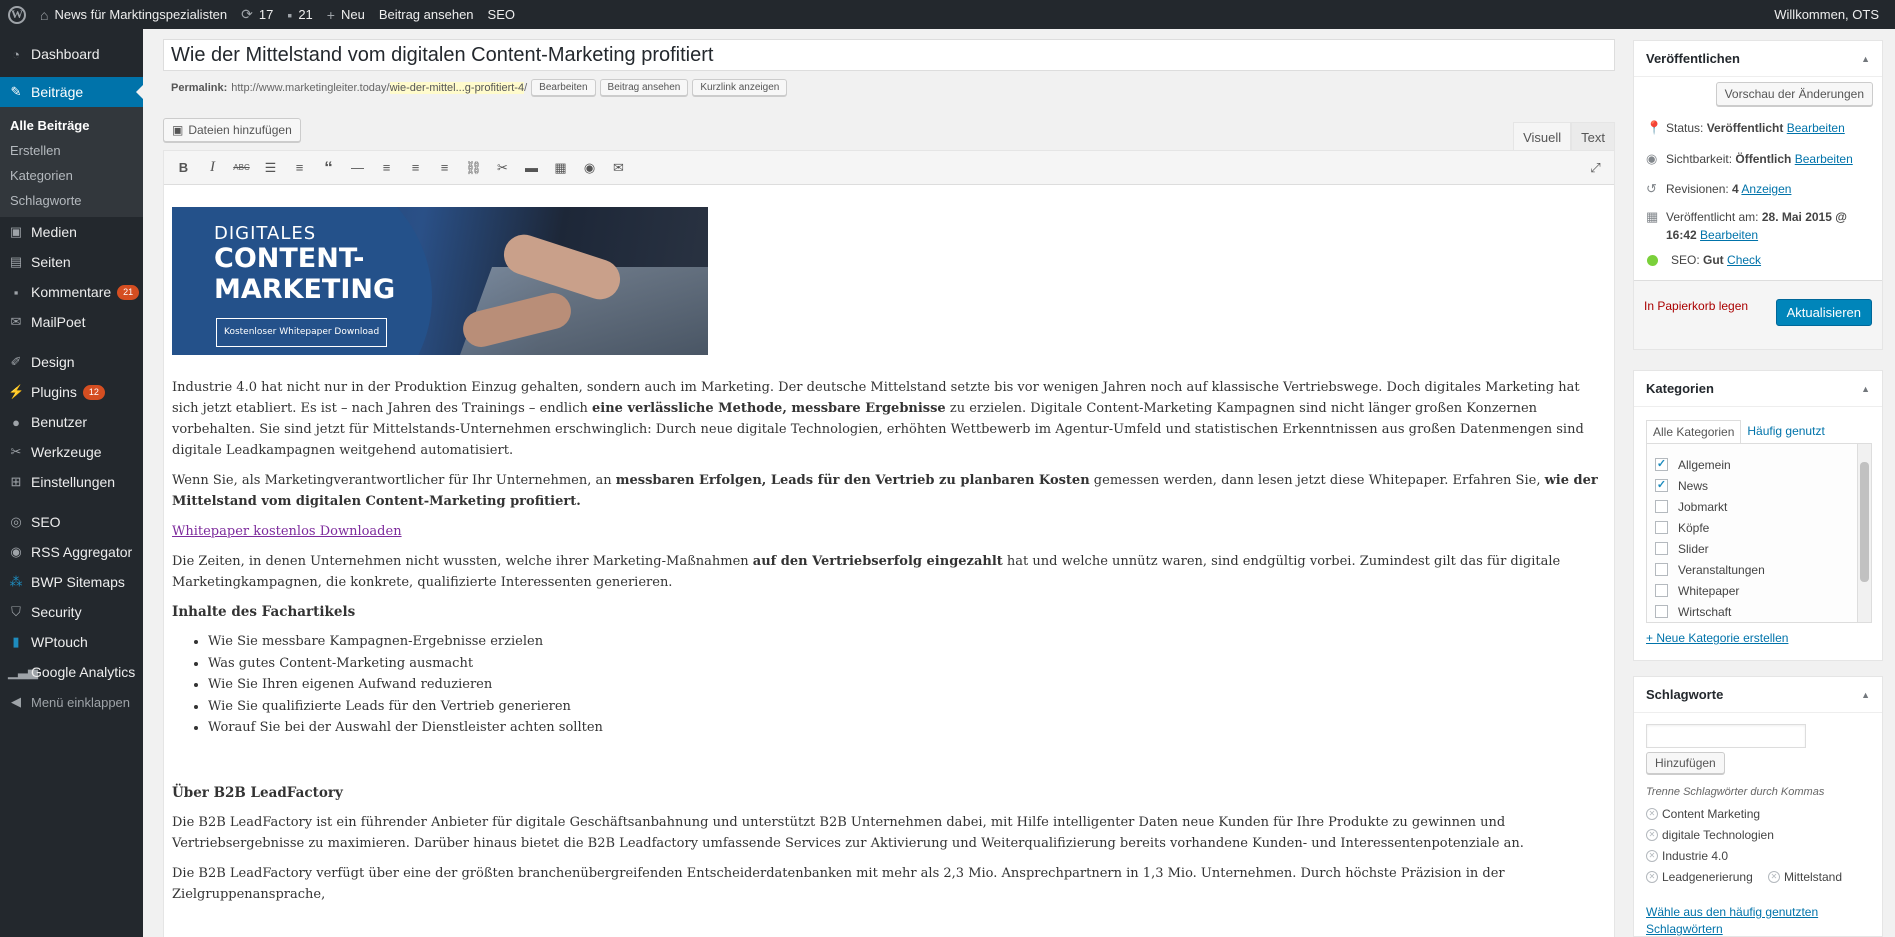  Describe the element at coordinates (299, 14) in the screenshot. I see `comments-menu: ▪ 21` at that location.